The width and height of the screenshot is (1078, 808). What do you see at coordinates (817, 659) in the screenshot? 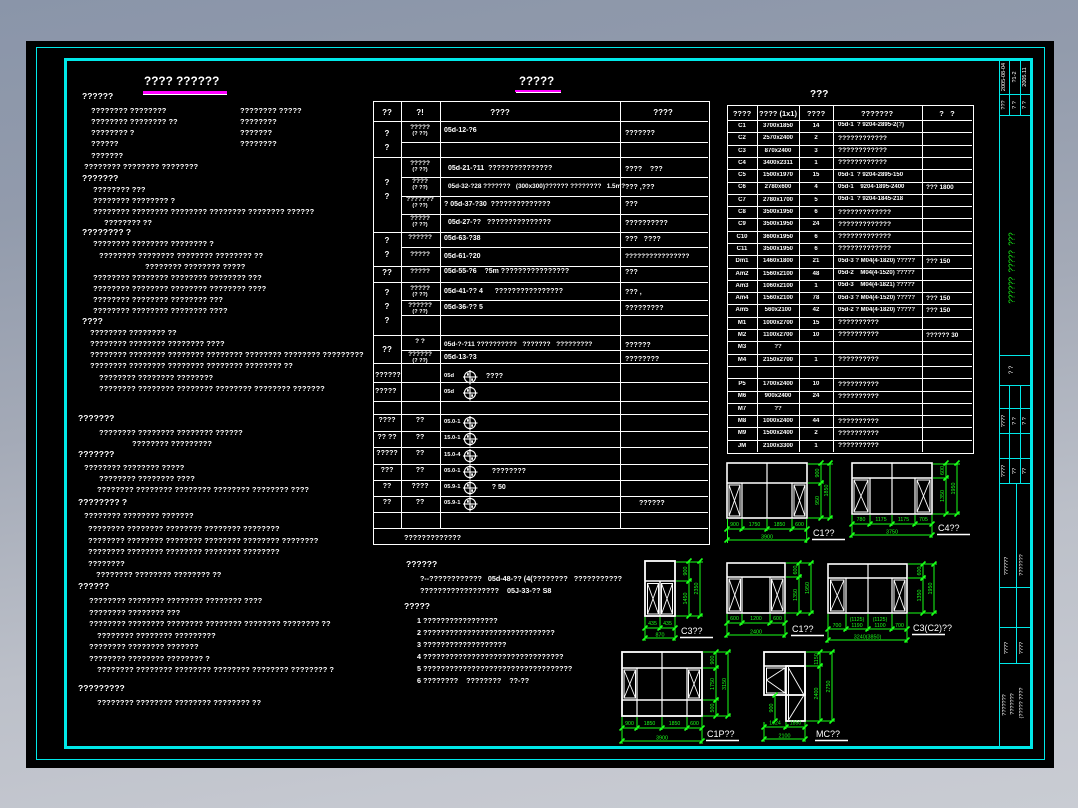
I see `svg-text: 1150` at bounding box center [817, 659].